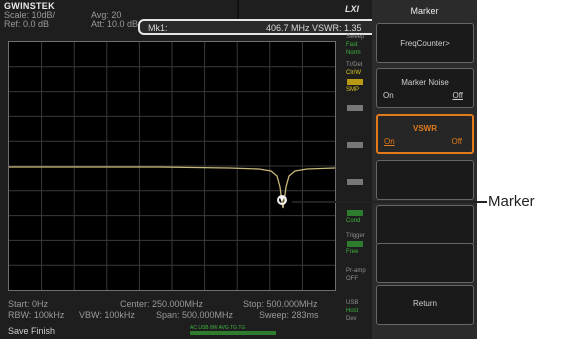  Describe the element at coordinates (389, 202) in the screenshot. I see `marker-callout-line` at that location.